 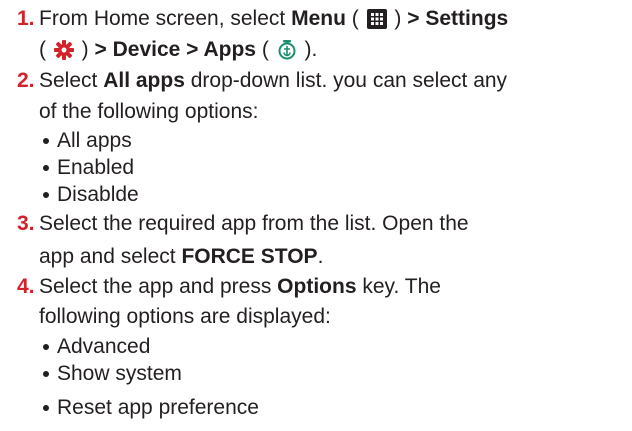 I want to click on step-number: 2., so click(x=26, y=80).